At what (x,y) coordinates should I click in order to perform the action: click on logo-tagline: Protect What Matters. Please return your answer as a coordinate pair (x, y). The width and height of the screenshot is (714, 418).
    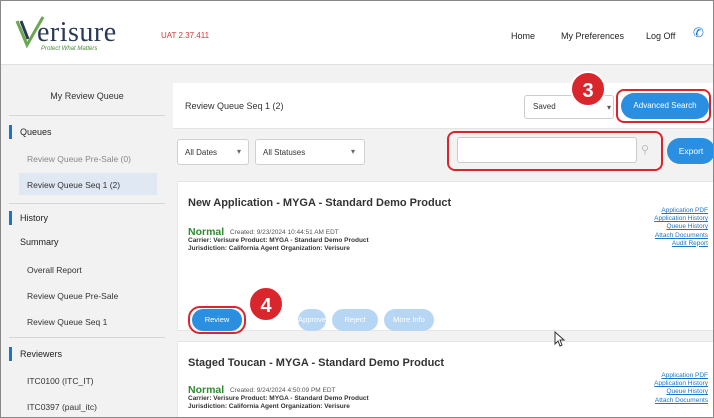
    Looking at the image, I should click on (69, 49).